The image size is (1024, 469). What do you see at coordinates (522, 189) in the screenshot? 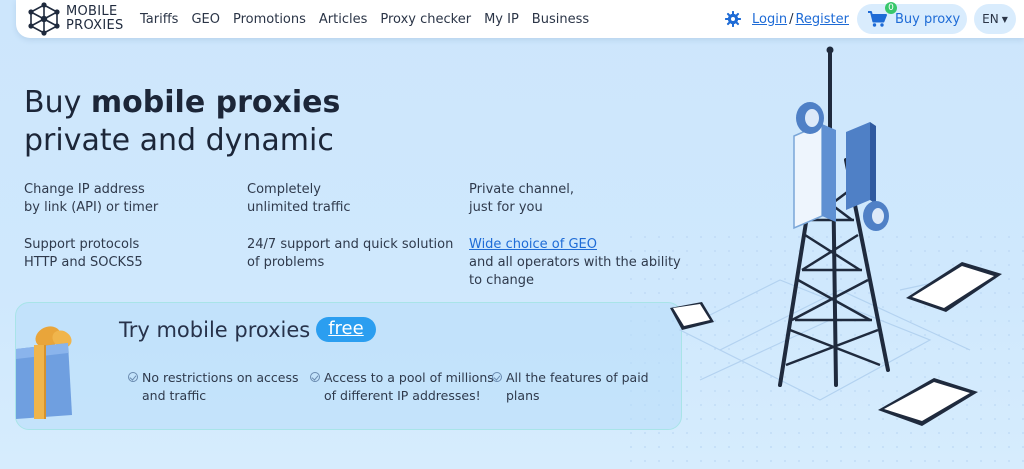
I see `feature-line: Private channel,` at bounding box center [522, 189].